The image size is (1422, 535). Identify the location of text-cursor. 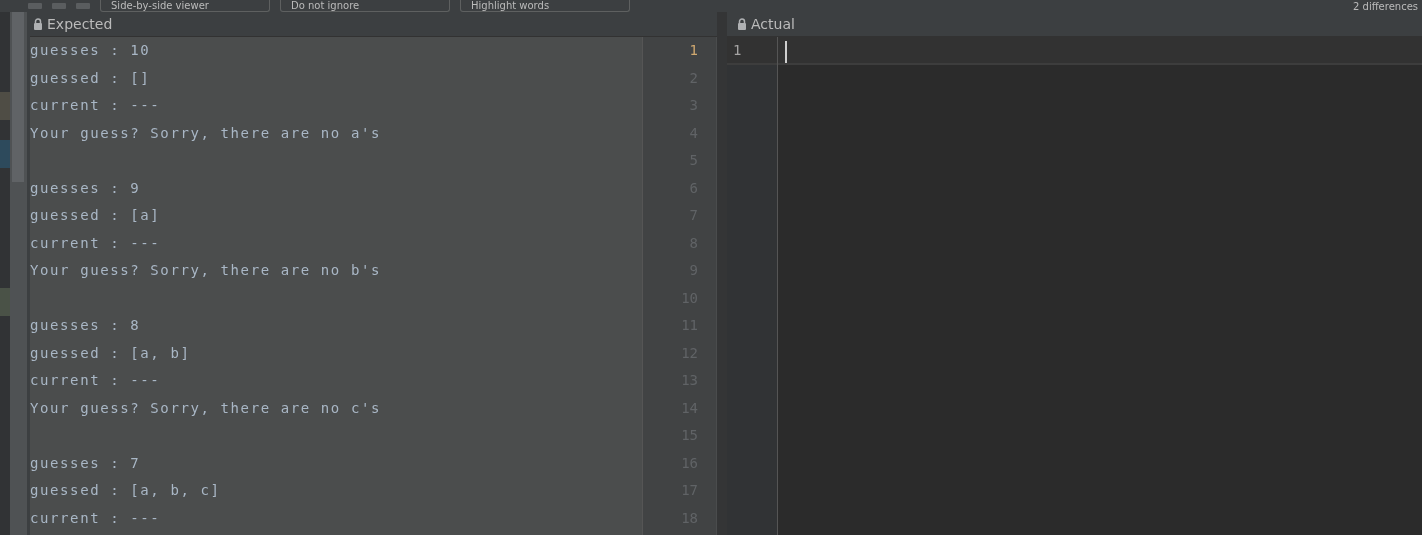
(786, 51).